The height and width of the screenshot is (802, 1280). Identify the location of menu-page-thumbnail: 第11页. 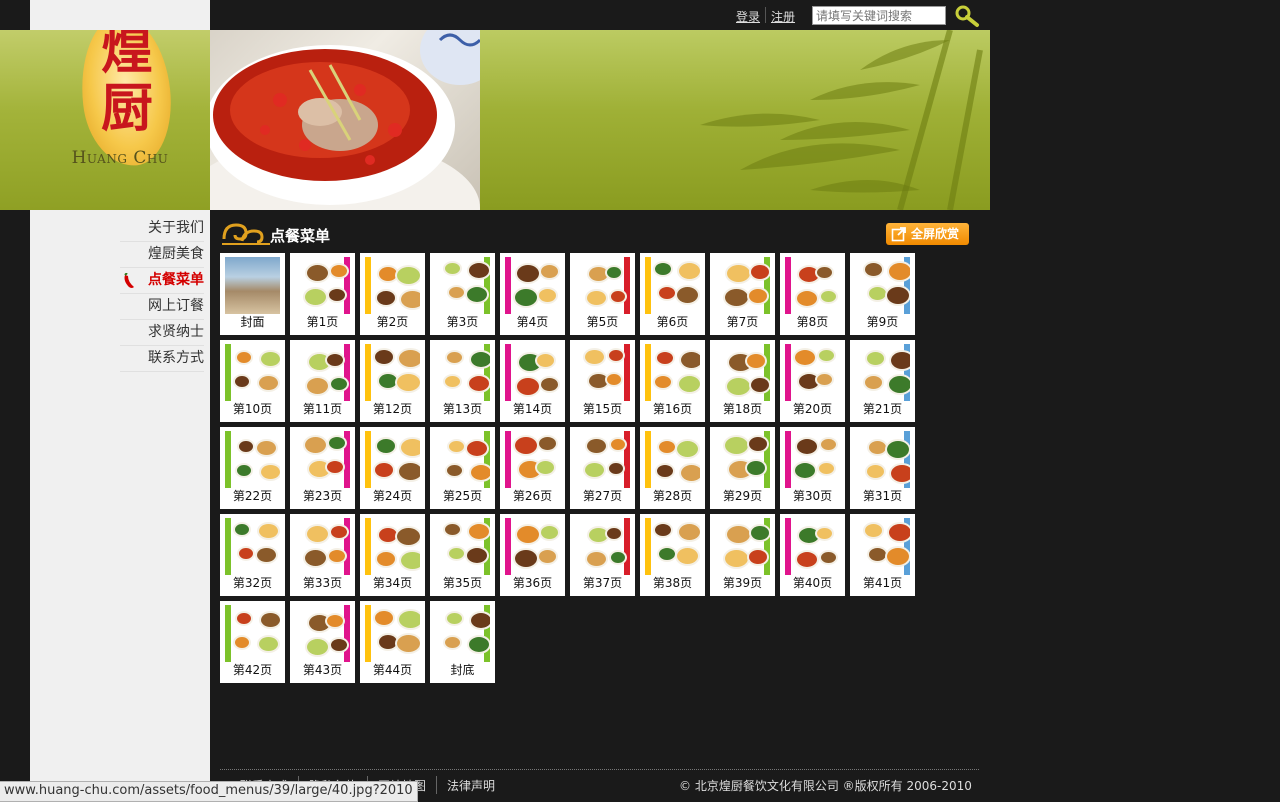
(322, 381).